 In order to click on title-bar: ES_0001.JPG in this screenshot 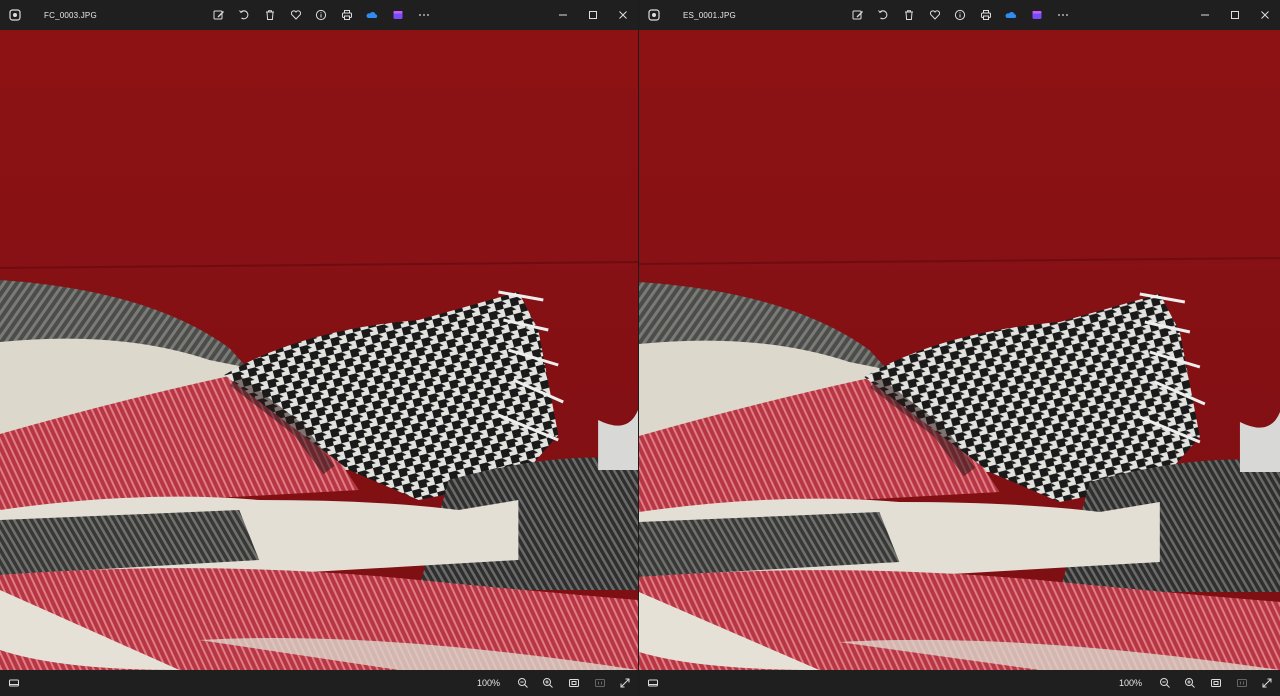, I will do `click(959, 15)`.